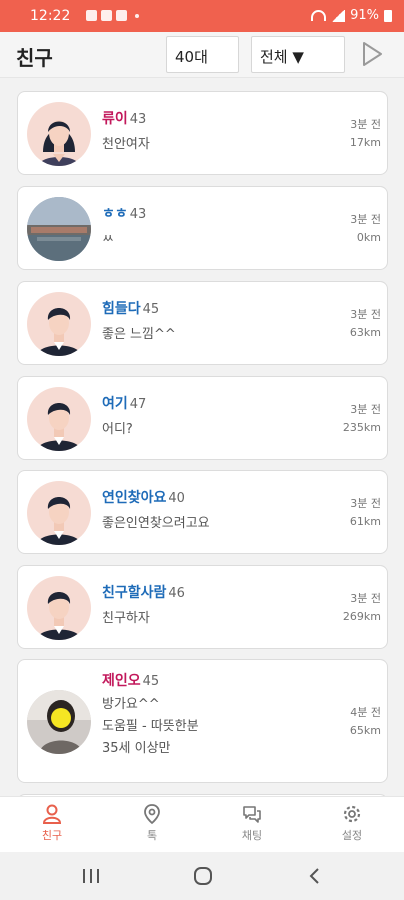 This screenshot has width=404, height=900. What do you see at coordinates (156, 523) in the screenshot?
I see `friend-message: 좋은인연찾으려고요` at bounding box center [156, 523].